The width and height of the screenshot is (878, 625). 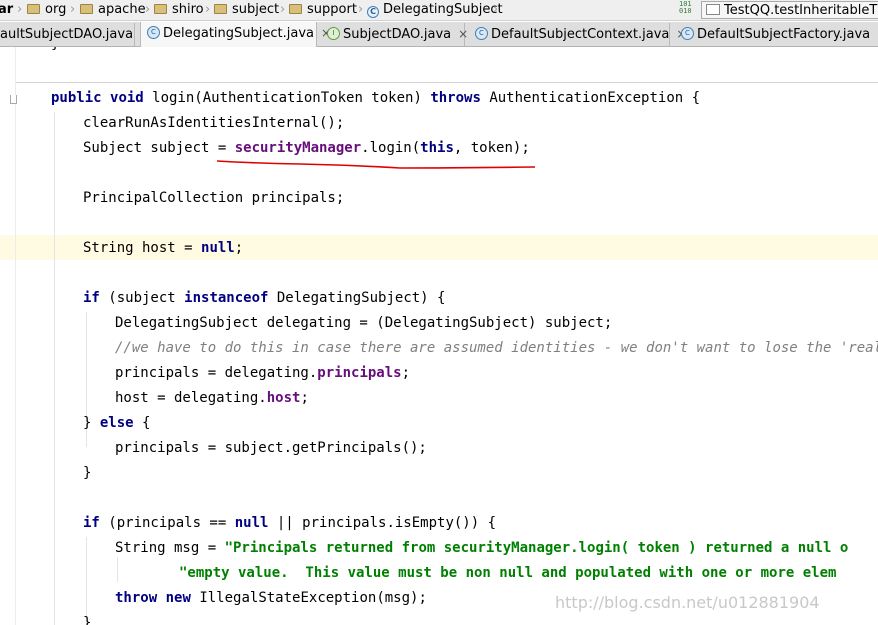 I want to click on breadcrumb-item-delegatingsubject: C DelegatingSubject, so click(x=435, y=10).